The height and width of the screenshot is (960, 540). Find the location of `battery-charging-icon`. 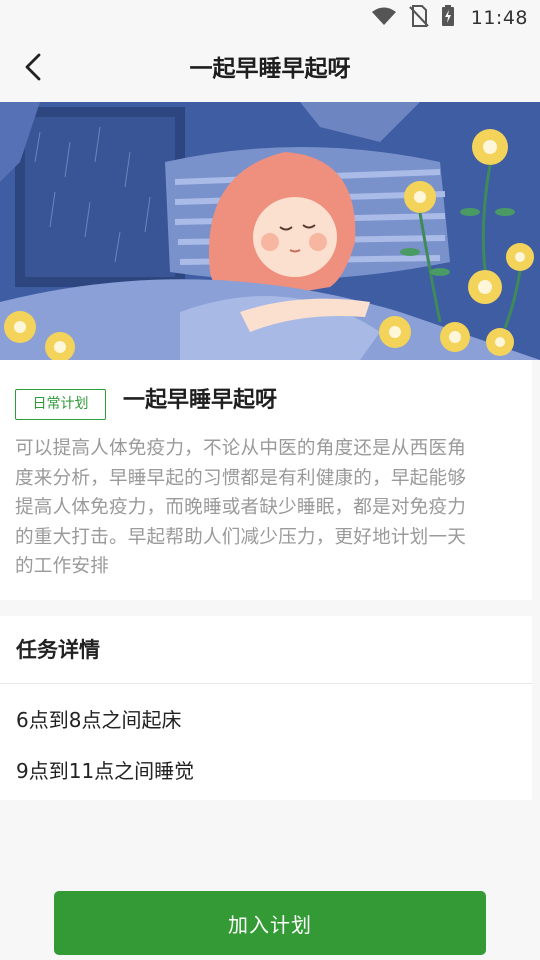

battery-charging-icon is located at coordinates (448, 18).